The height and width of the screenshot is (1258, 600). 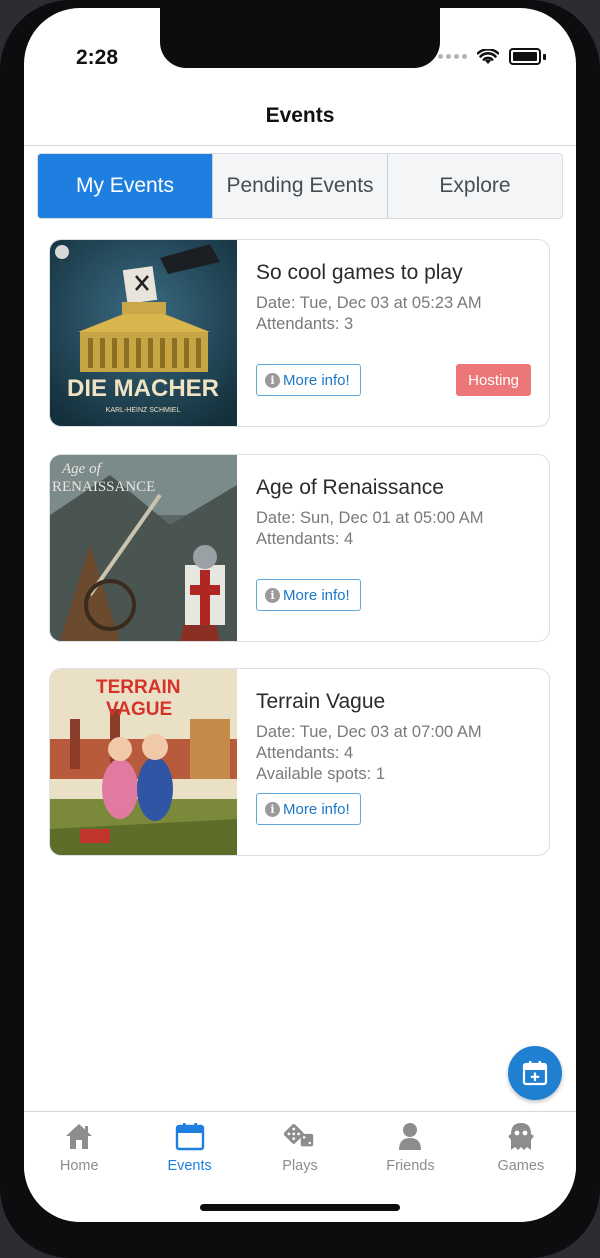 What do you see at coordinates (525, 56) in the screenshot?
I see `battery-icon` at bounding box center [525, 56].